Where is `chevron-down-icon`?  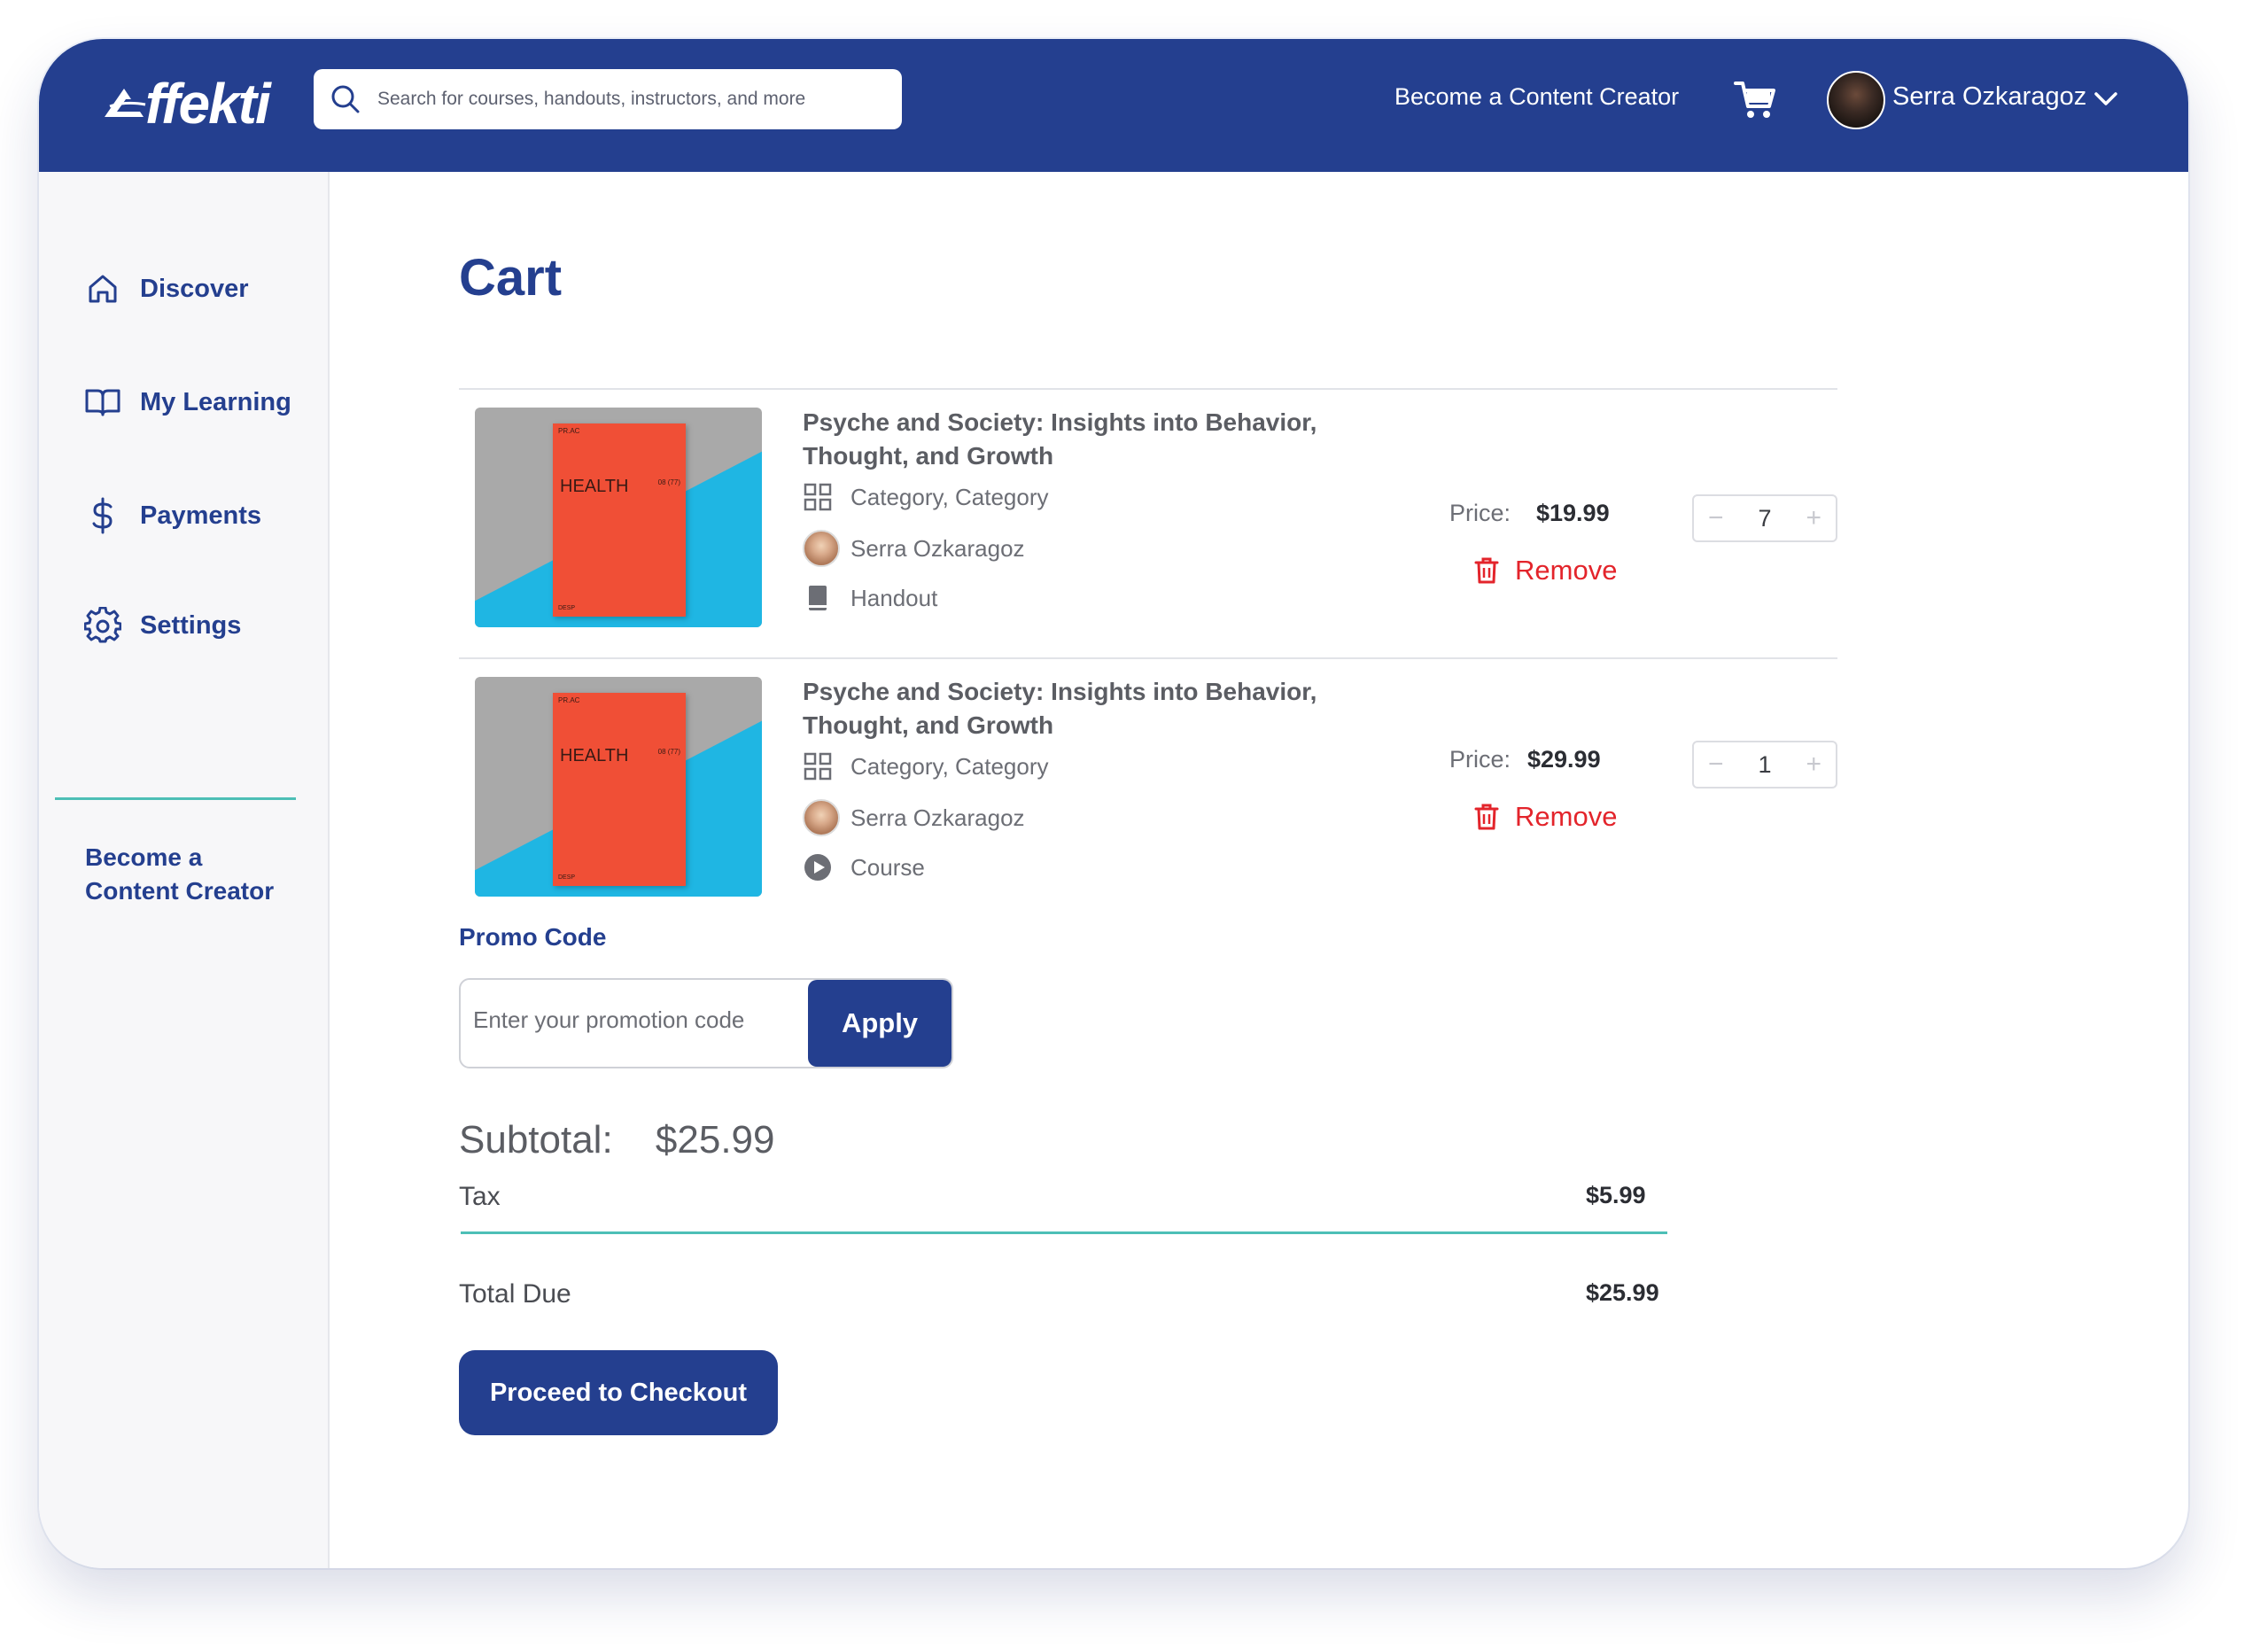 chevron-down-icon is located at coordinates (2106, 99).